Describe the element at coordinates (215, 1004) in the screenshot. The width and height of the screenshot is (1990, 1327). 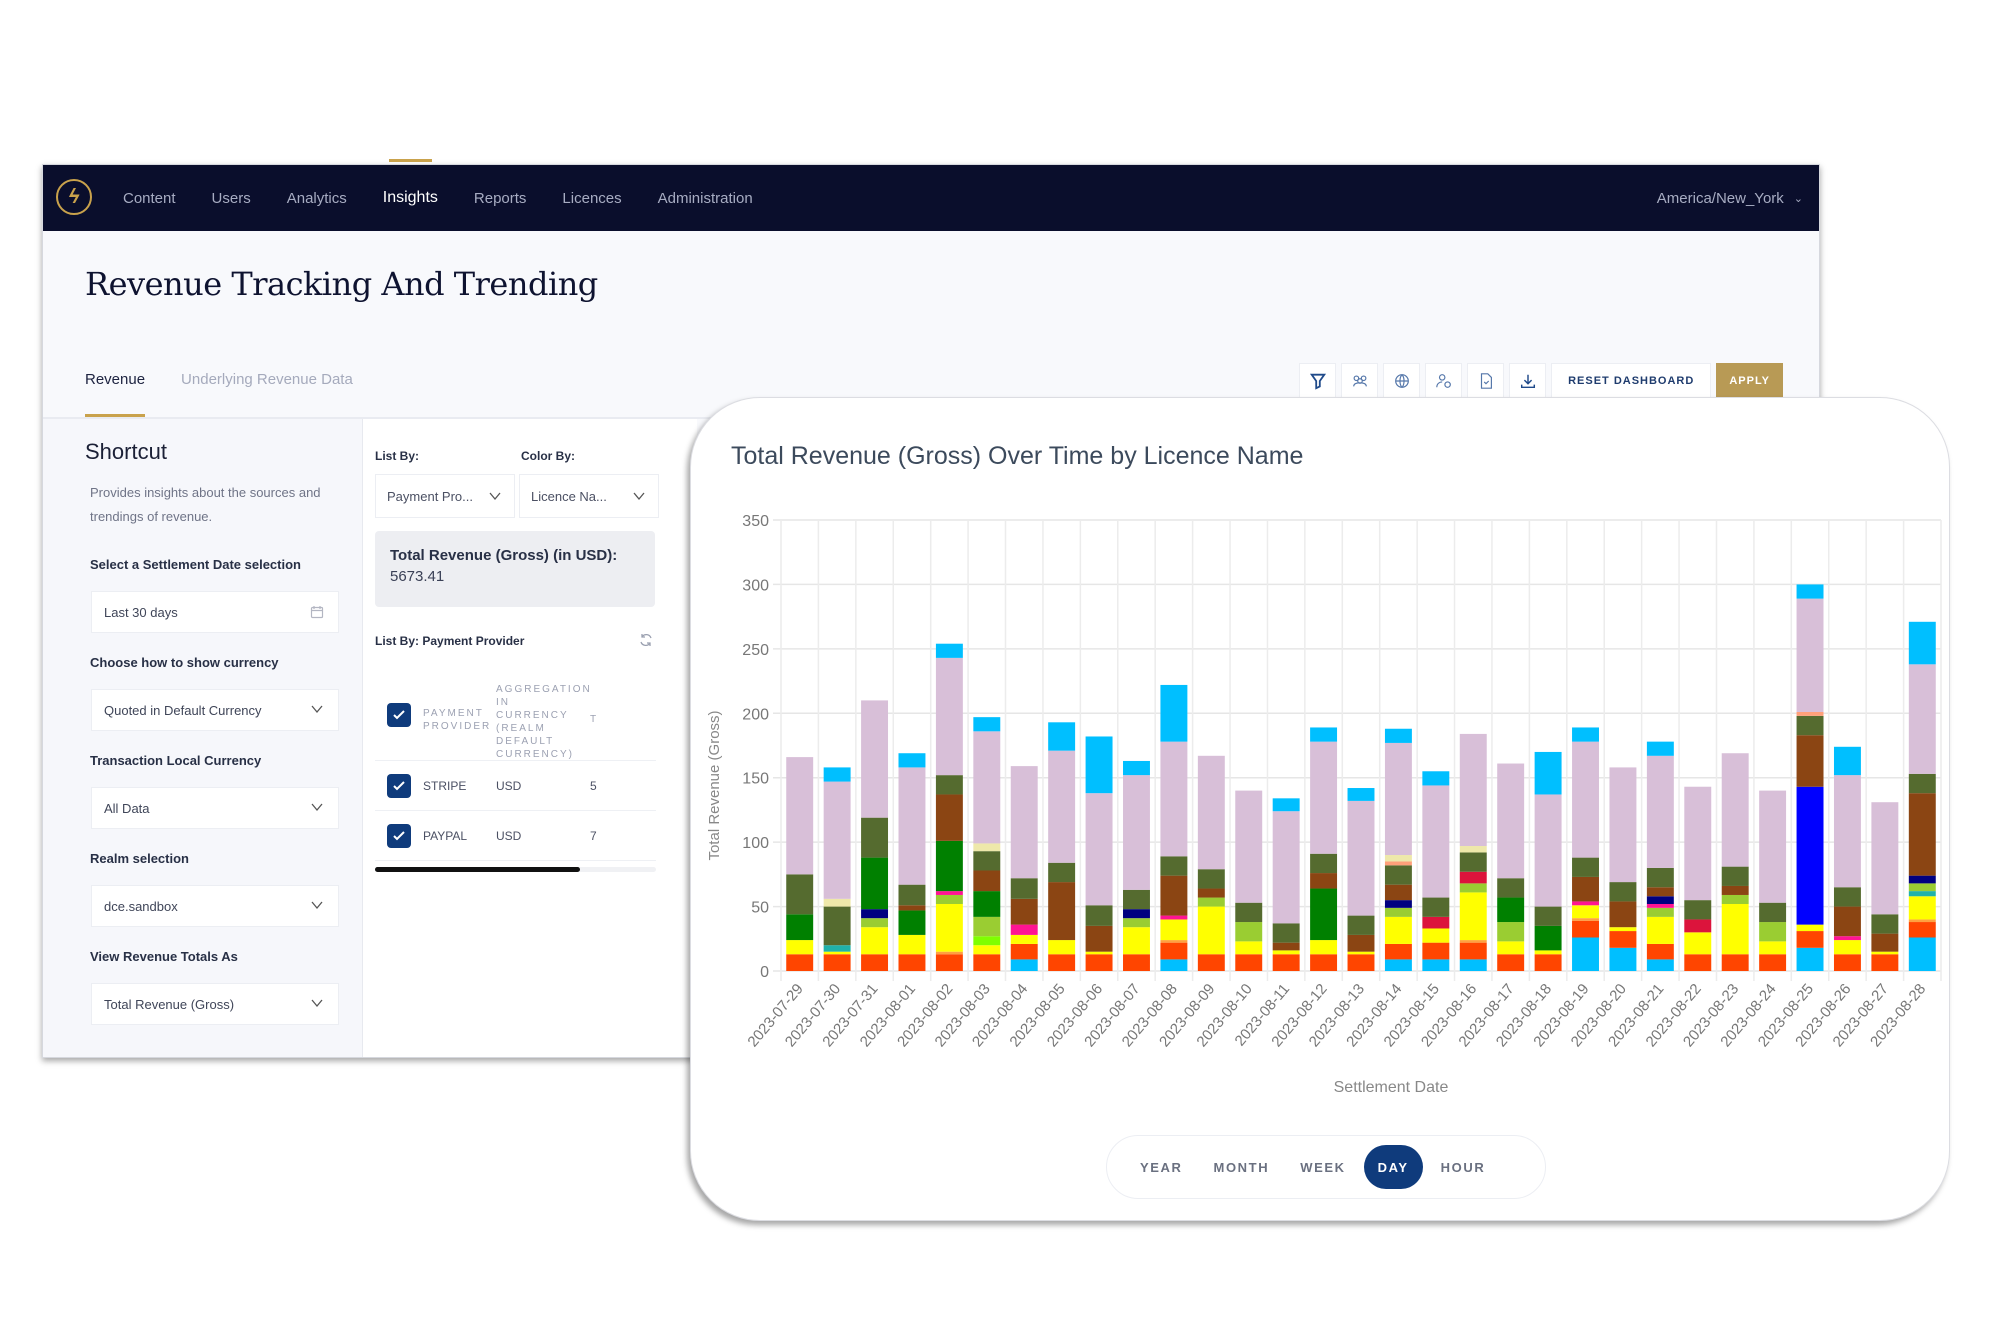
I see `revenue-totals-select: Total Revenue (Gross)` at that location.